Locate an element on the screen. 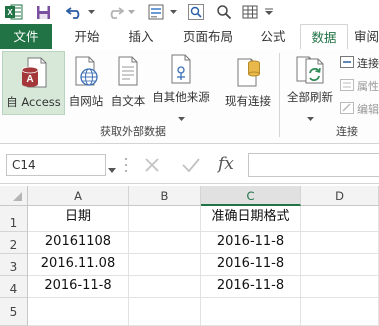 This screenshot has height=326, width=379. cell-c1: 准确日期格式 is located at coordinates (251, 219).